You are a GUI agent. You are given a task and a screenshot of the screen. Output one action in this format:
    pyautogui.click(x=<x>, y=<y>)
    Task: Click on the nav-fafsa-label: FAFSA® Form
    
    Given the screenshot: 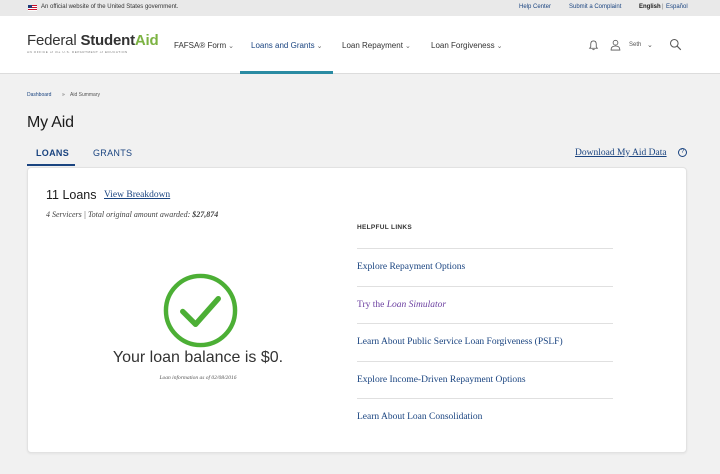 What is the action you would take?
    pyautogui.click(x=200, y=45)
    